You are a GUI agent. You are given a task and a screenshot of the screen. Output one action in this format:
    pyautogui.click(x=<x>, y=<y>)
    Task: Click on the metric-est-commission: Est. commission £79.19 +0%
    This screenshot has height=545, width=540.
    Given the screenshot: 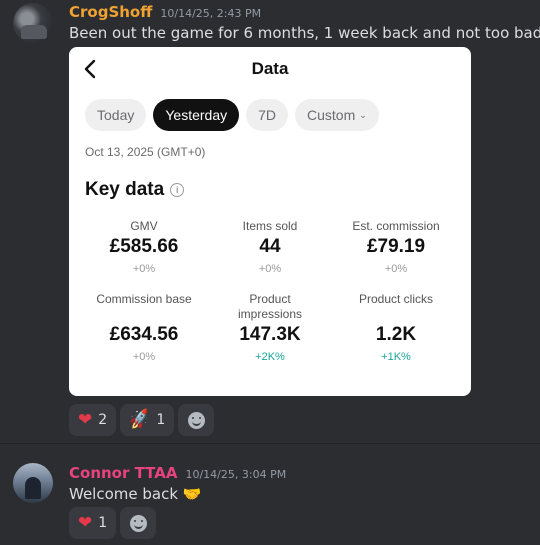 What is the action you would take?
    pyautogui.click(x=396, y=247)
    